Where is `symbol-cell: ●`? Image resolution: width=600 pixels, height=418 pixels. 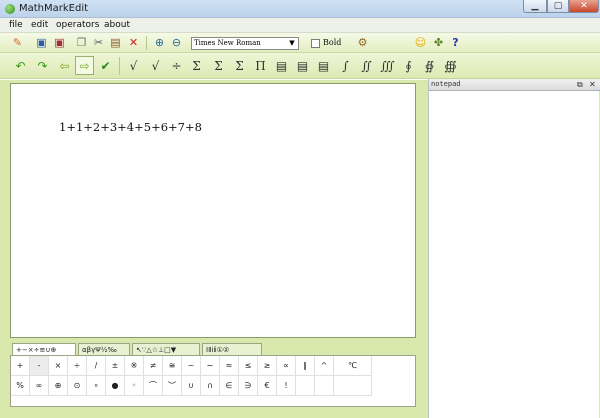 symbol-cell: ● is located at coordinates (115, 386).